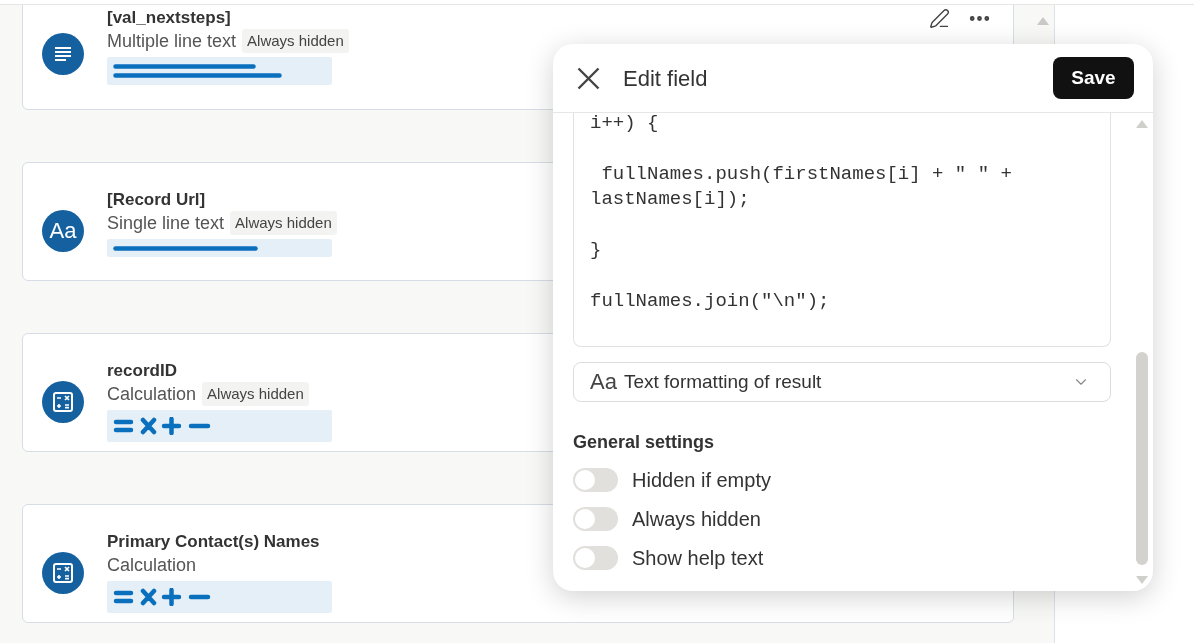 The width and height of the screenshot is (1194, 643). I want to click on field-title: Primary Contact(s) Names, so click(214, 542).